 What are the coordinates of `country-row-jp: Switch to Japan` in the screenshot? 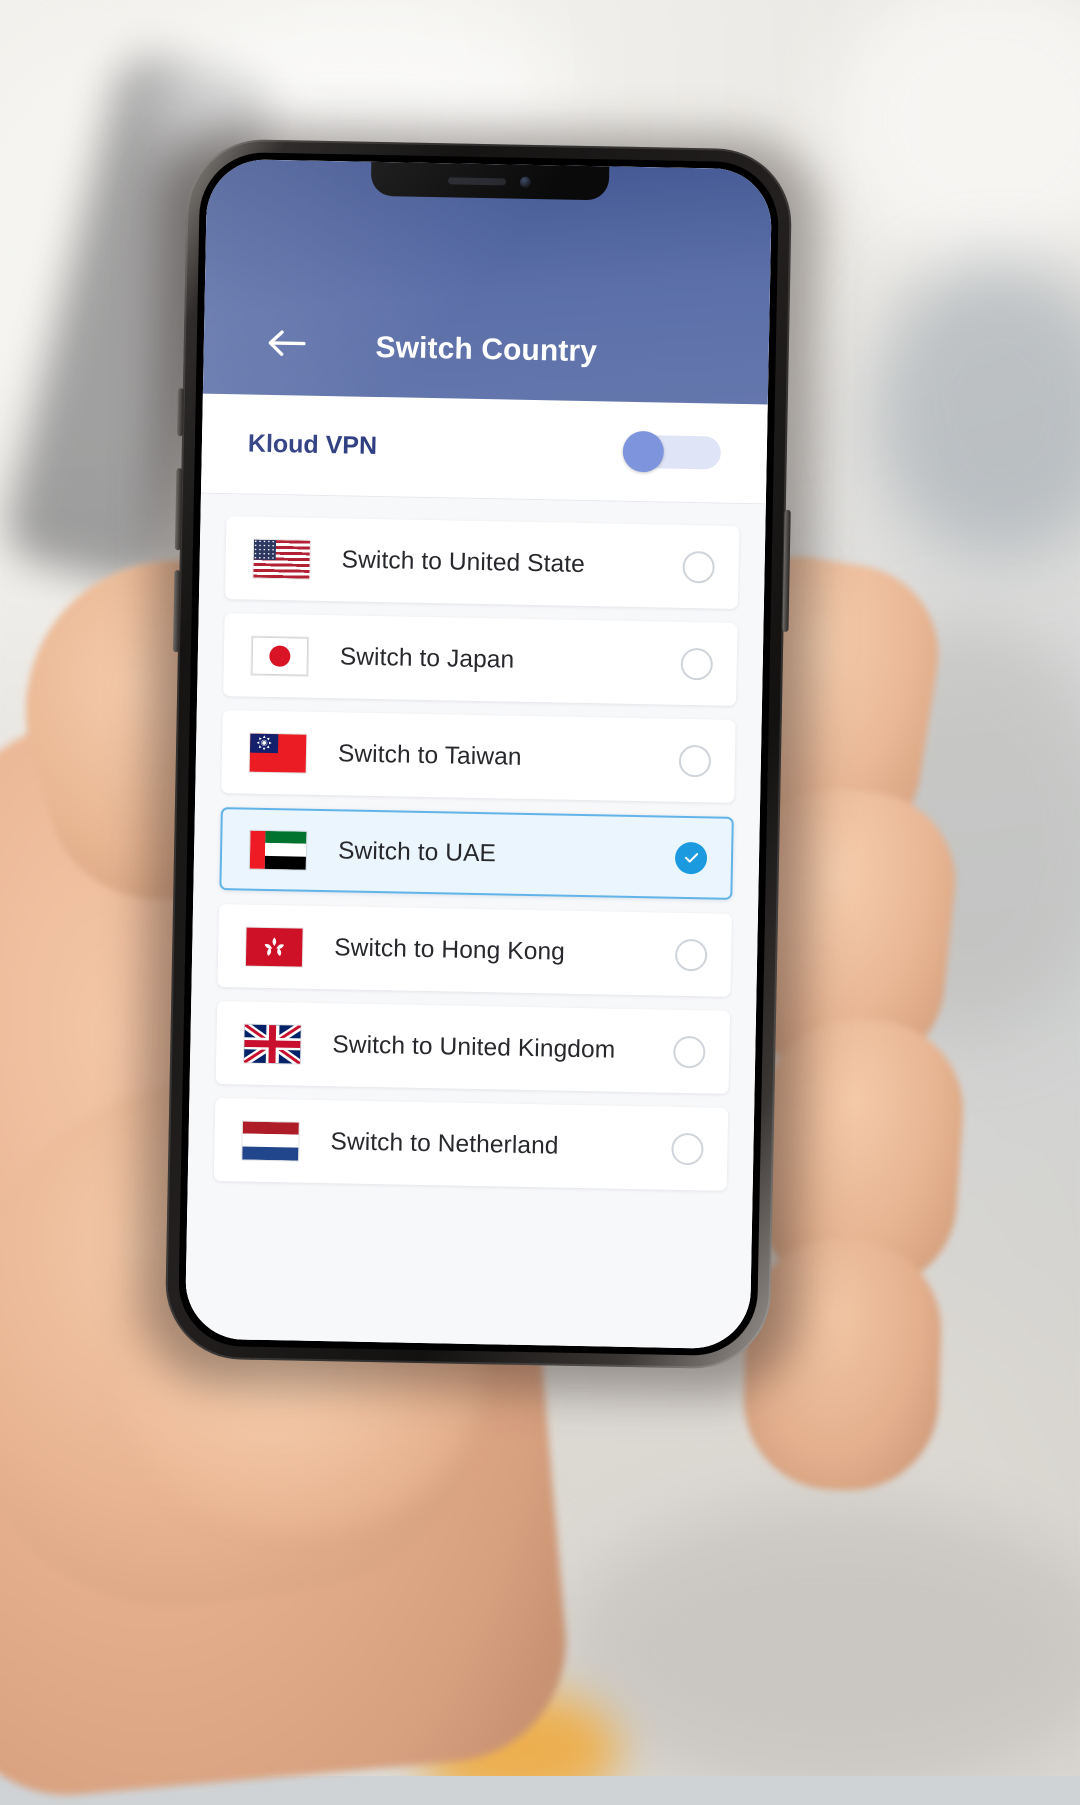 It's located at (480, 659).